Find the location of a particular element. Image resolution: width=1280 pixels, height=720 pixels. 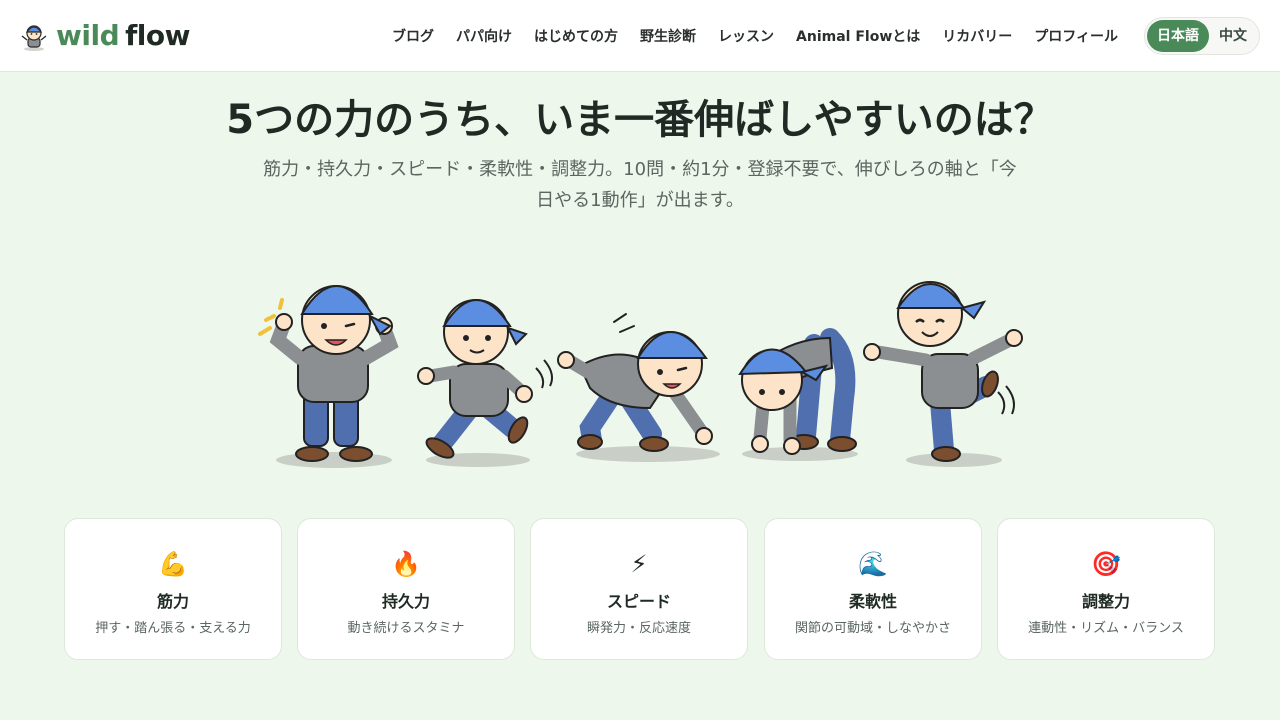

mascot-stretching-figure is located at coordinates (798, 394).